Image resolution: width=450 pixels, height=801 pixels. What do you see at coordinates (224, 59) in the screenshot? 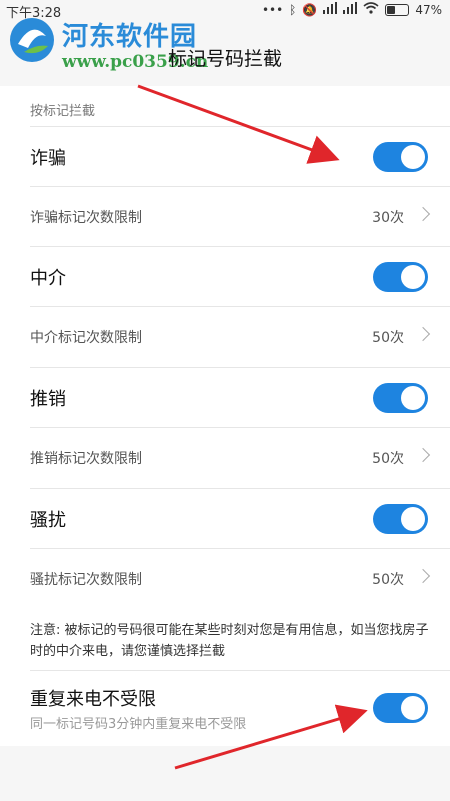
I see `page-title: 标记号码拦截` at bounding box center [224, 59].